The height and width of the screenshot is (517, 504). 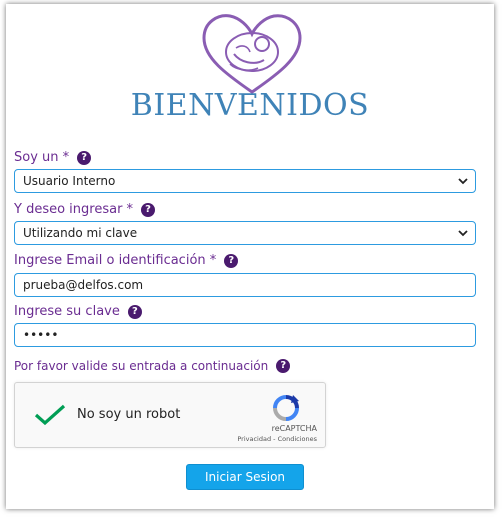 I want to click on password-label: Ingrese su clave ?, so click(x=78, y=311).